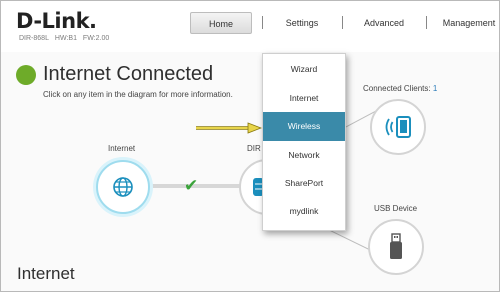  I want to click on connected-clients-label: Connected Clients: 1, so click(400, 88).